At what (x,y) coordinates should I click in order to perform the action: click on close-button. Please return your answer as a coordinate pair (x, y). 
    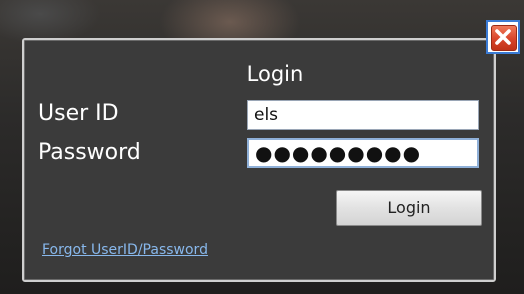
    Looking at the image, I should click on (503, 37).